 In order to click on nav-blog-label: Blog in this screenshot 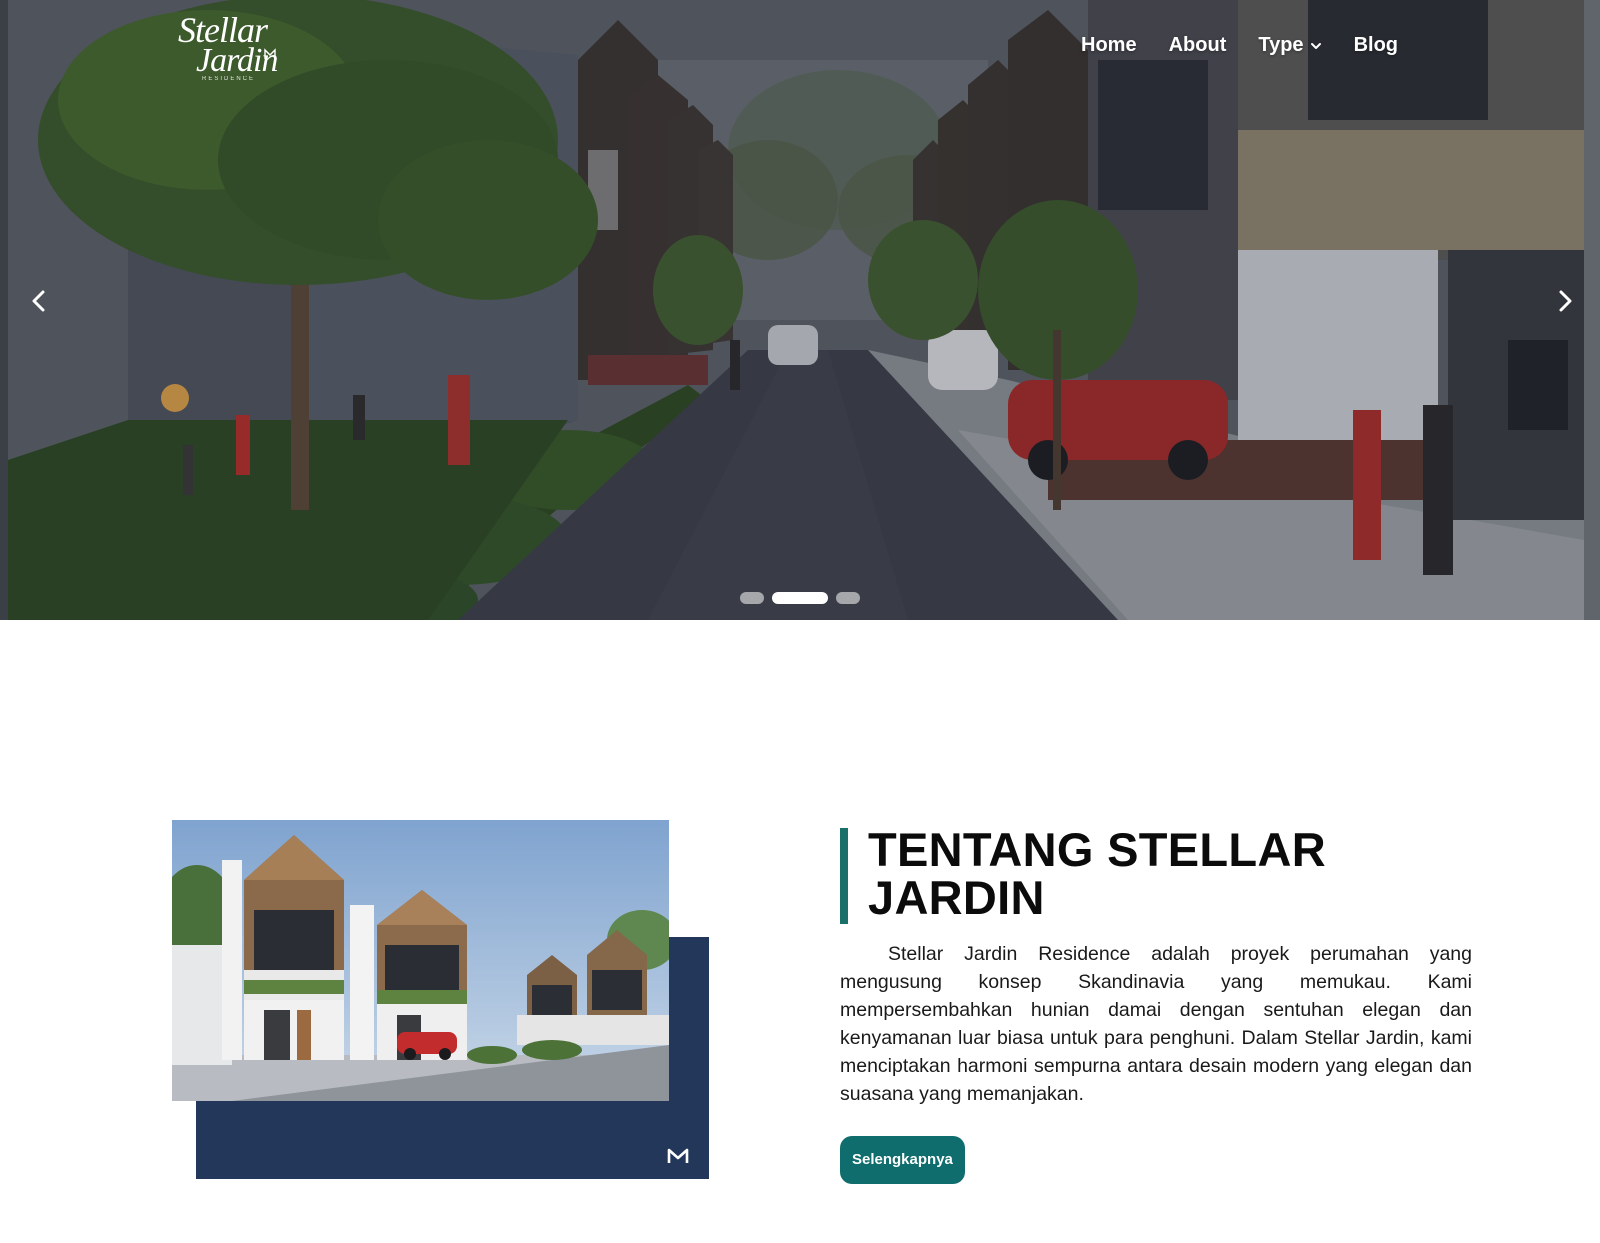, I will do `click(1375, 45)`.